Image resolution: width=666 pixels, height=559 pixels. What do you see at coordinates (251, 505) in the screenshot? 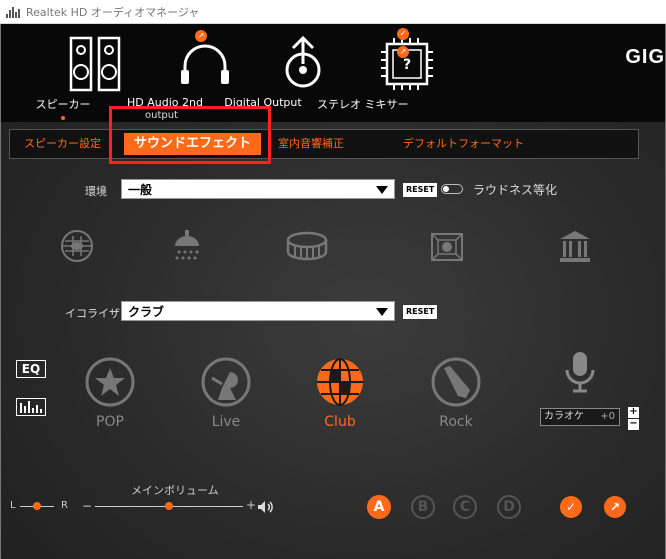
I see `volume-plus: +` at bounding box center [251, 505].